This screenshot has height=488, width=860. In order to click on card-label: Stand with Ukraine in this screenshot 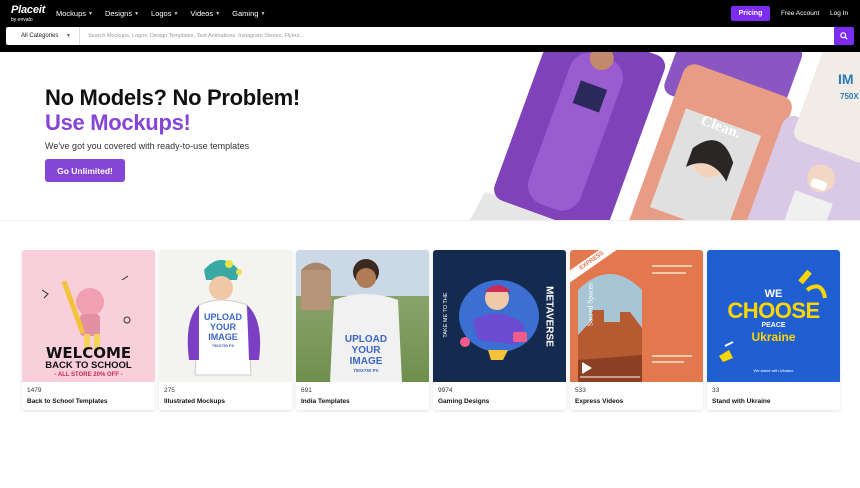, I will do `click(741, 401)`.